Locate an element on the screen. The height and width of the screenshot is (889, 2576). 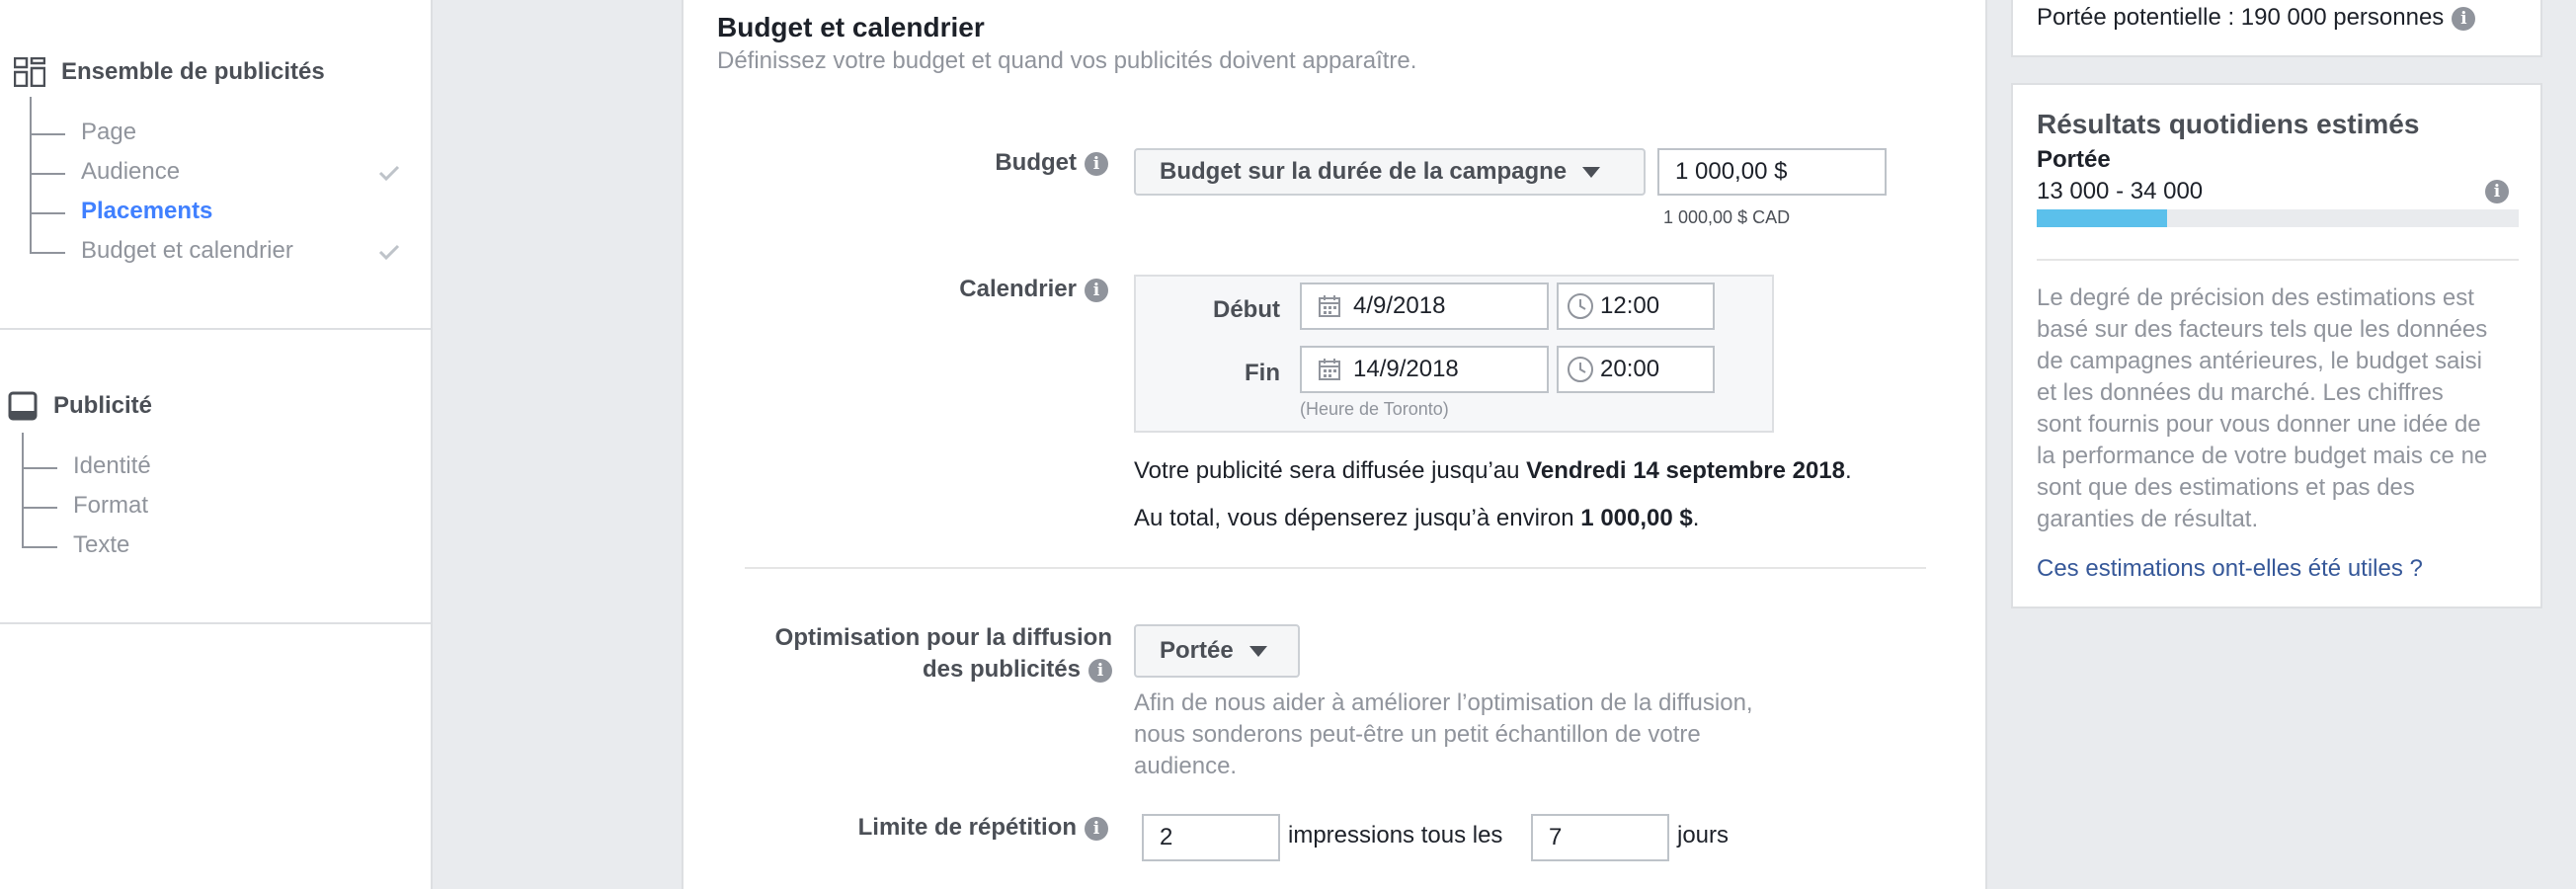
optimization-label-line1: Optimisation pour la diffusion is located at coordinates (943, 637).